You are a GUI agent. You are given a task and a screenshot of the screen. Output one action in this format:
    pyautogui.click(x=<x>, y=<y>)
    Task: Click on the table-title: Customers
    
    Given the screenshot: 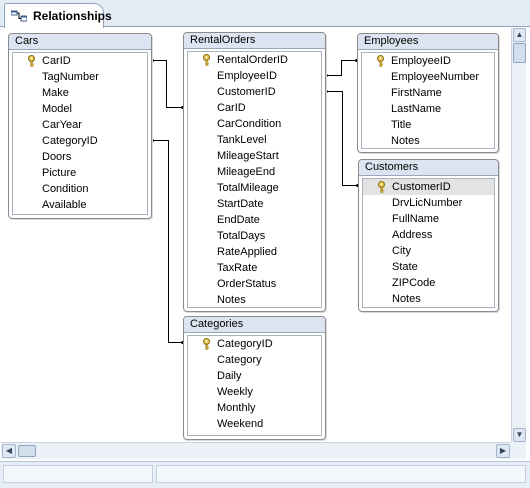 What is the action you would take?
    pyautogui.click(x=428, y=168)
    